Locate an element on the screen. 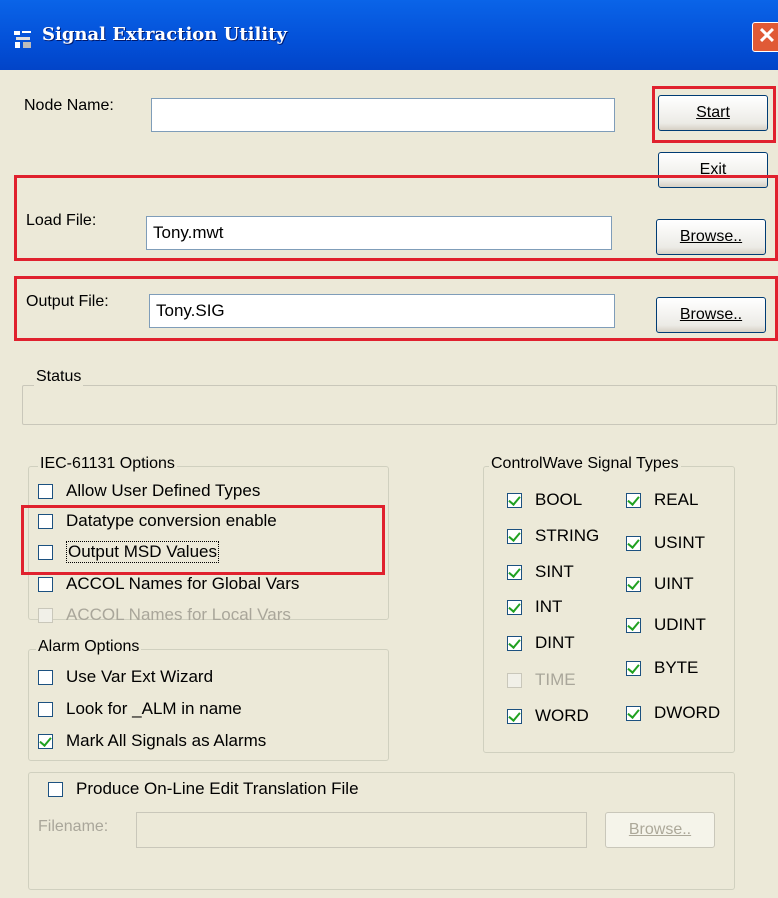  alarm-options-title: Alarm Options is located at coordinates (89, 647).